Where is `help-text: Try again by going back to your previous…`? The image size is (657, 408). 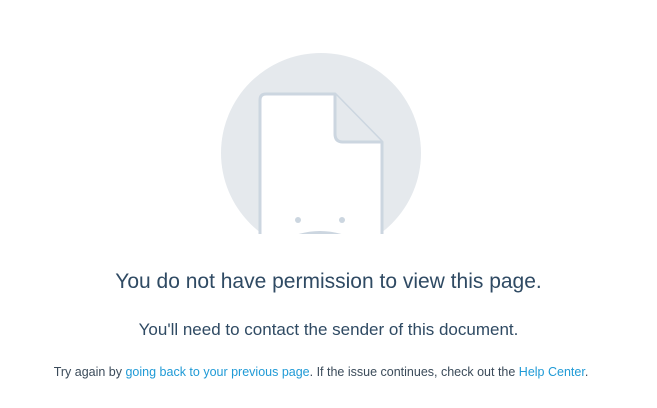 help-text: Try again by going back to your previous… is located at coordinates (321, 372).